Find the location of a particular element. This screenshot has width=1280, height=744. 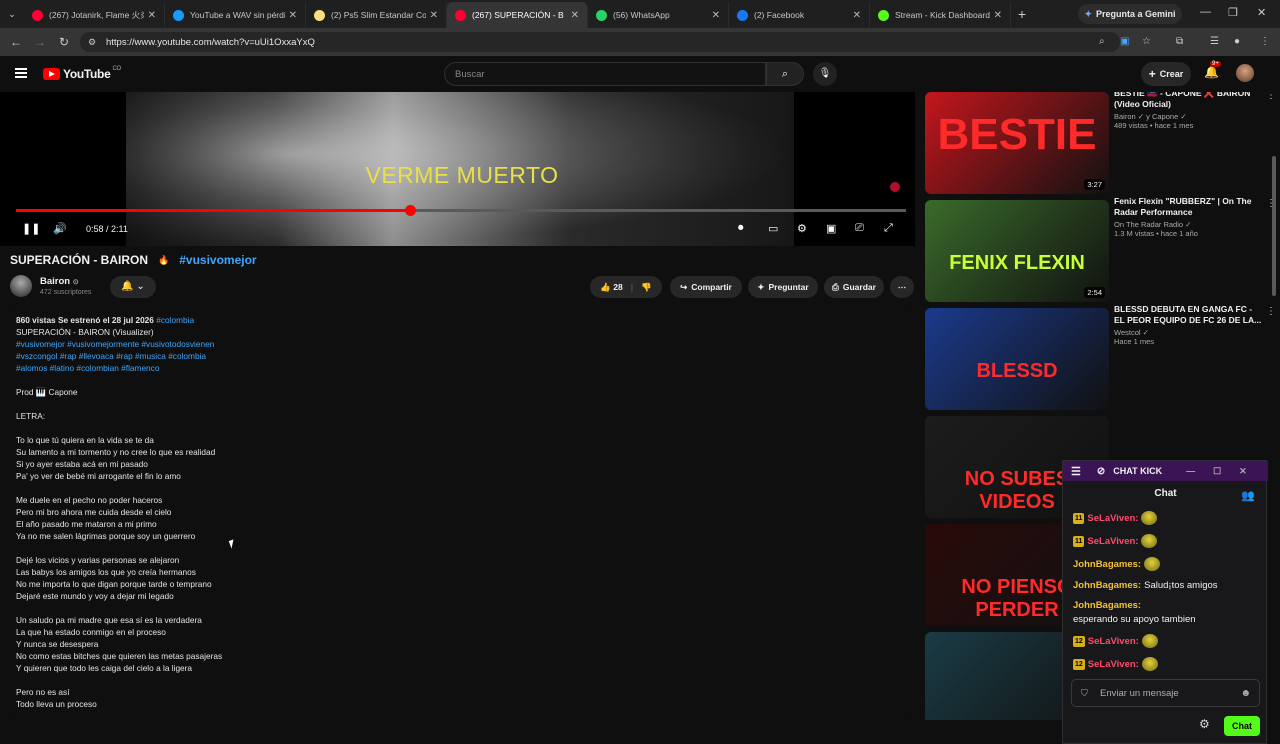

related-video-thumbnail: BESTIE 3:27 is located at coordinates (1017, 143).